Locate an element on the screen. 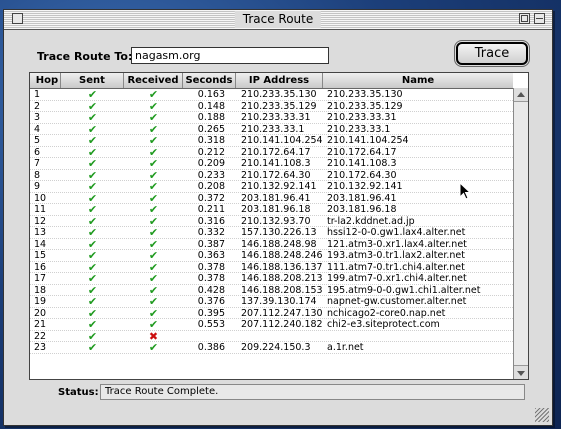  name-cell: 193.atm3-0.tr1.lax2.alter.net is located at coordinates (396, 255).